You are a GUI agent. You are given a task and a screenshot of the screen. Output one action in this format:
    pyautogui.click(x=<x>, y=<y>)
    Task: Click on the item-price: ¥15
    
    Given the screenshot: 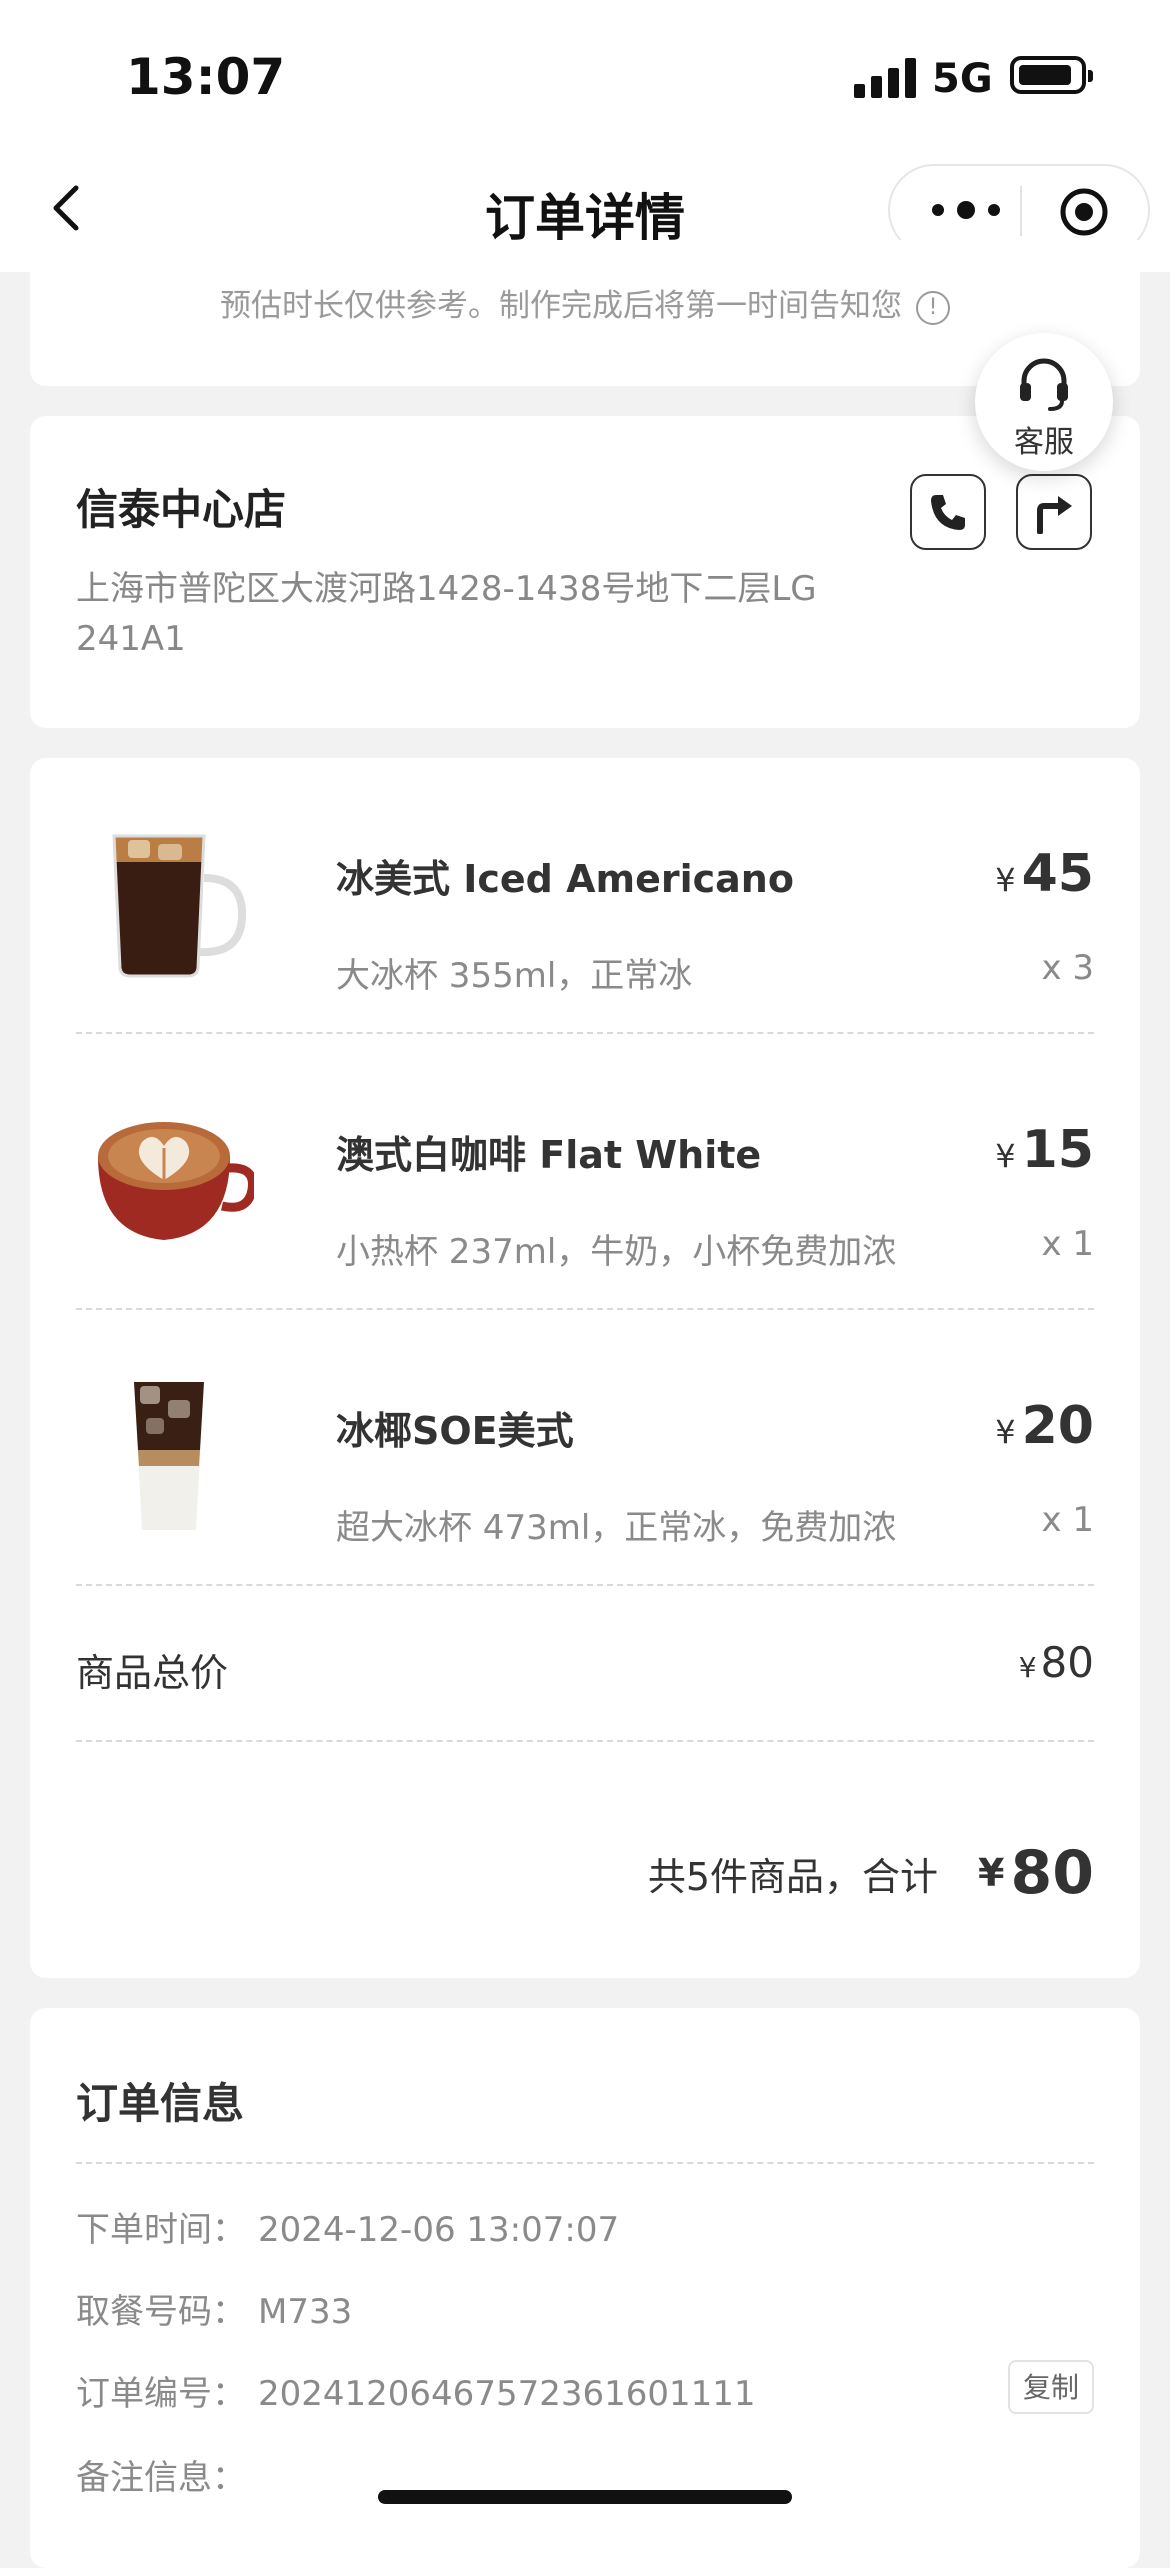 What is the action you would take?
    pyautogui.click(x=1044, y=1150)
    